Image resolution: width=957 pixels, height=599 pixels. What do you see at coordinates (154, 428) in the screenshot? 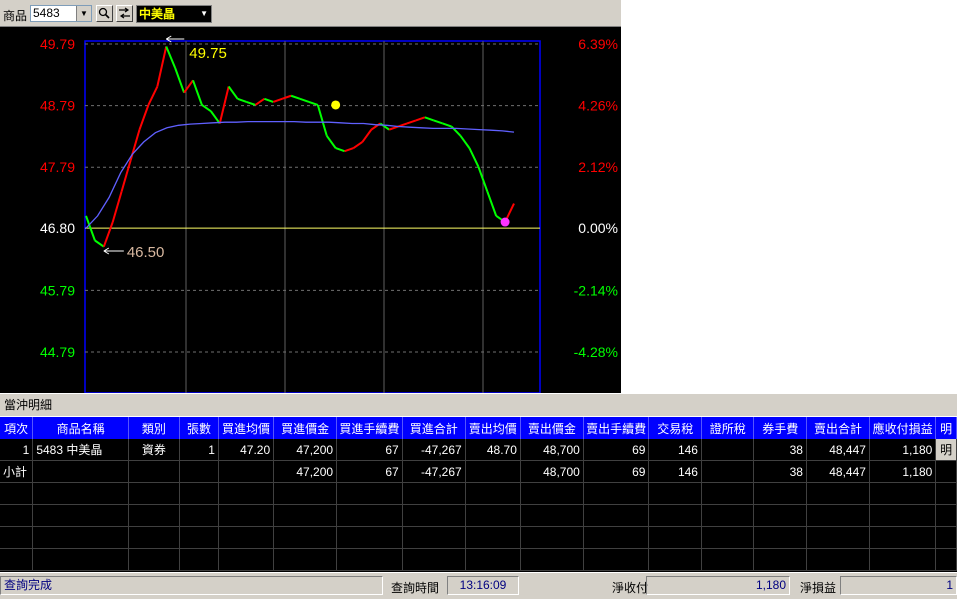
I see `column-header: 類別` at bounding box center [154, 428].